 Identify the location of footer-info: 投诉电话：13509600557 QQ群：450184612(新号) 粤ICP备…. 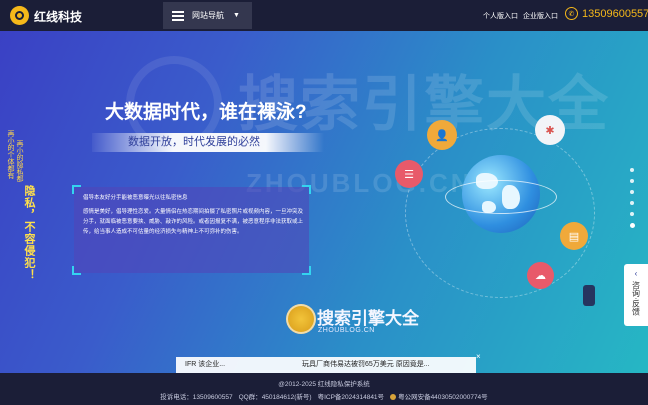
(324, 396).